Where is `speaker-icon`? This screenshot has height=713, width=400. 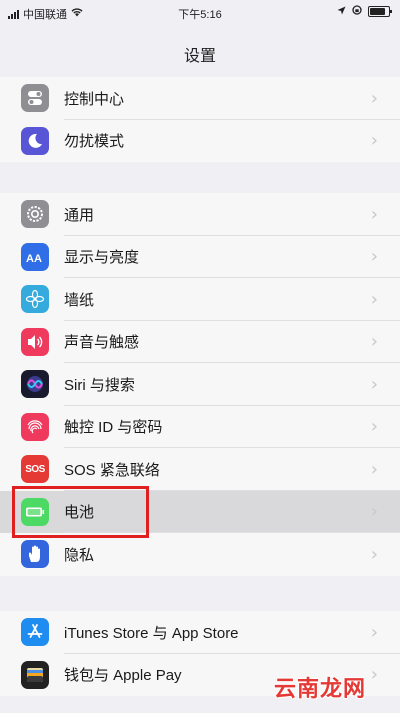 speaker-icon is located at coordinates (35, 341).